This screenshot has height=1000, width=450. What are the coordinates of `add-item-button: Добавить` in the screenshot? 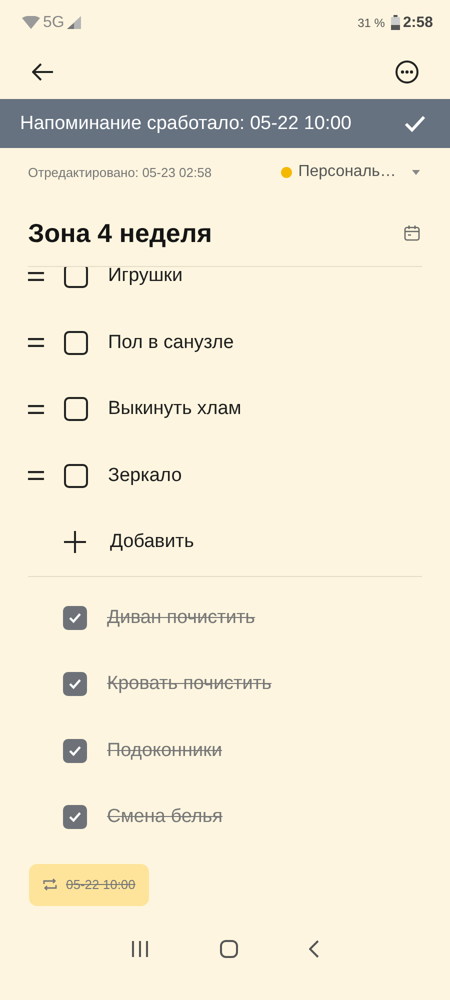 It's located at (152, 542).